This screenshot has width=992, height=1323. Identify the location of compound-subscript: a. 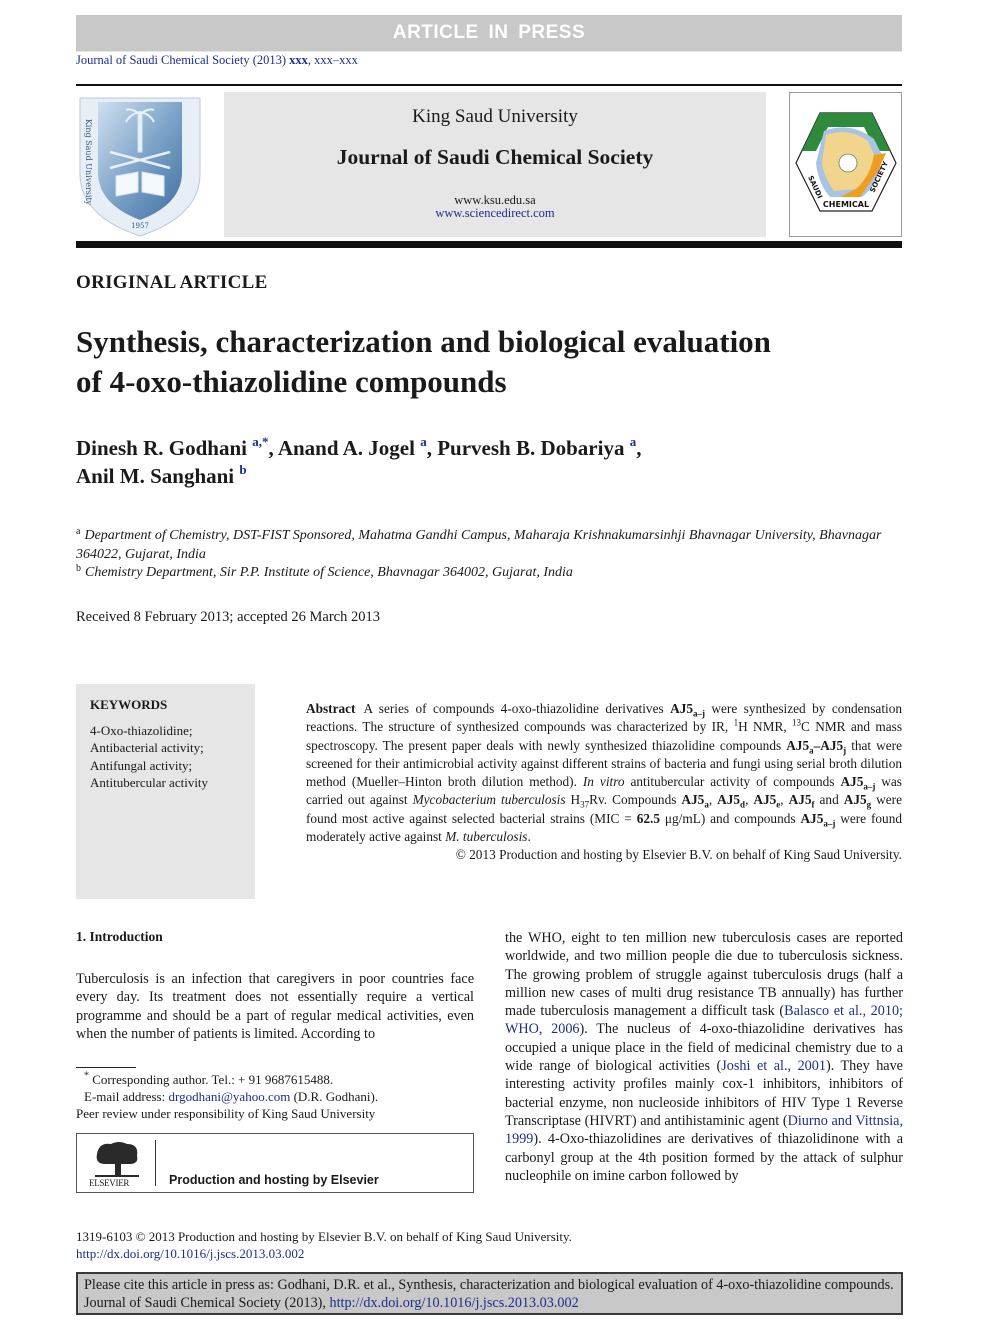
(706, 804).